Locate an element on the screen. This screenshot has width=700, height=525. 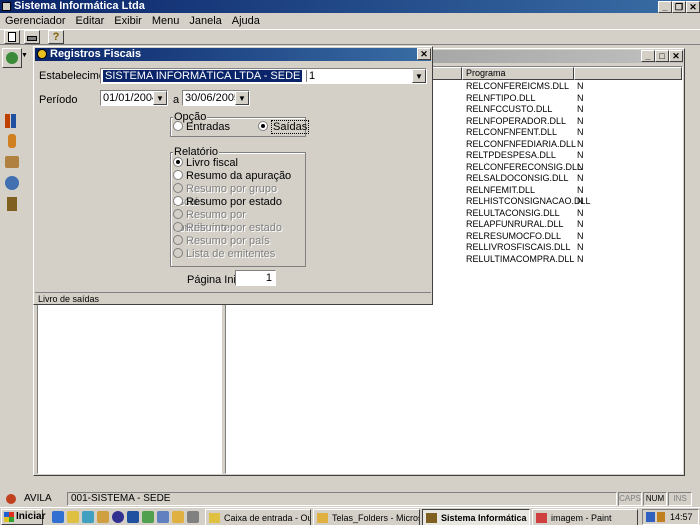
relatorio-option: Livro fiscal is located at coordinates (238, 163).